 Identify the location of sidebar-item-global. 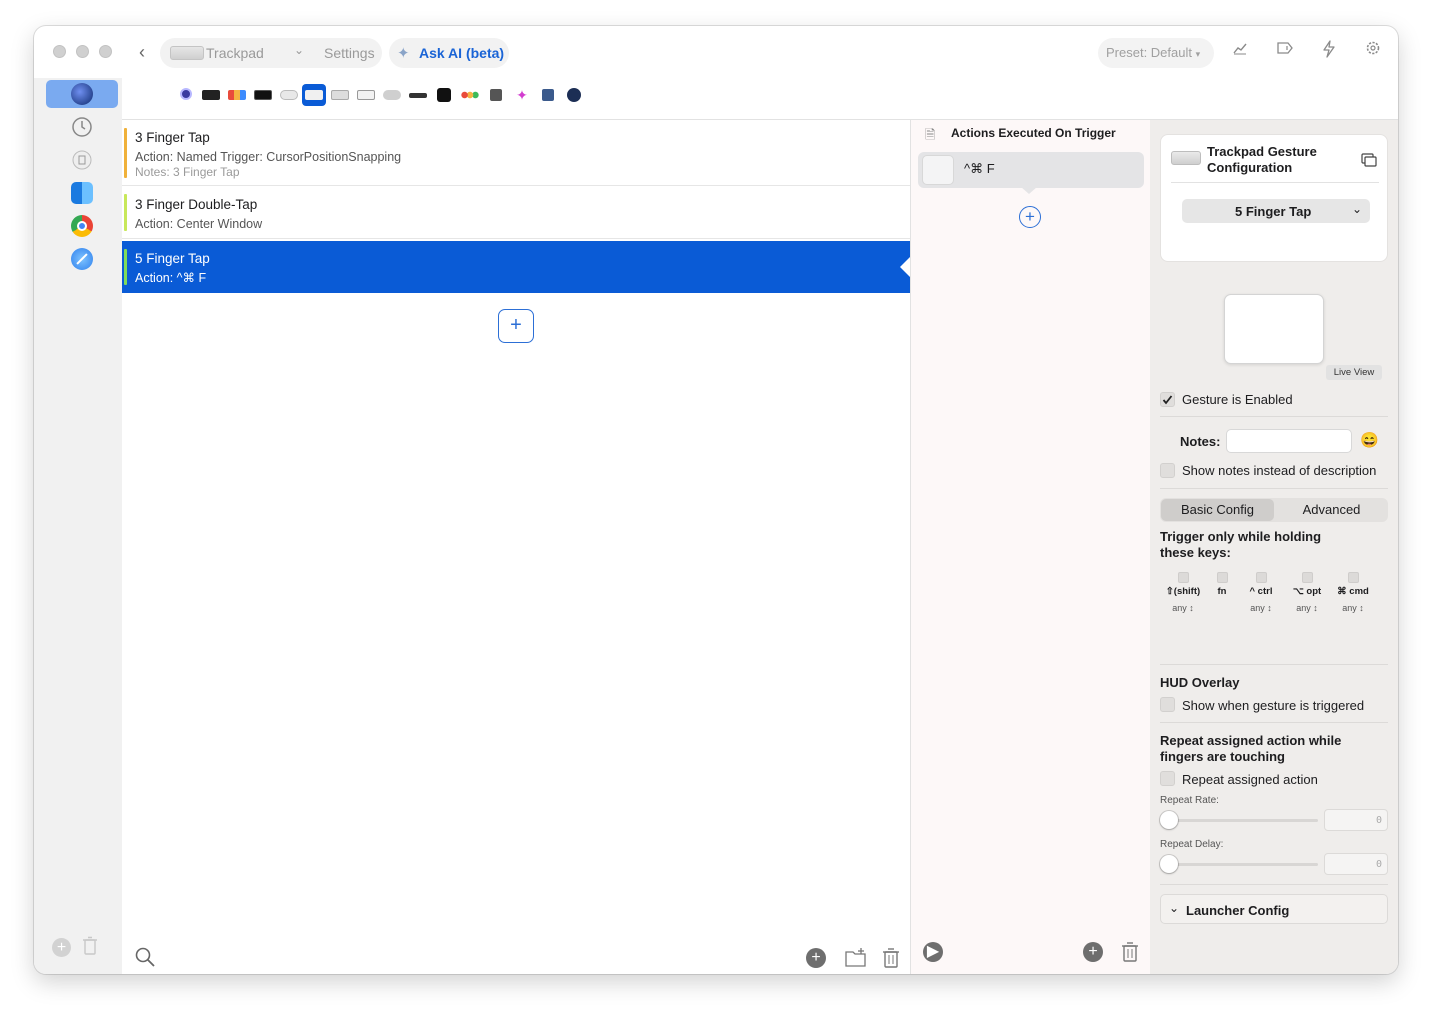
(82, 94).